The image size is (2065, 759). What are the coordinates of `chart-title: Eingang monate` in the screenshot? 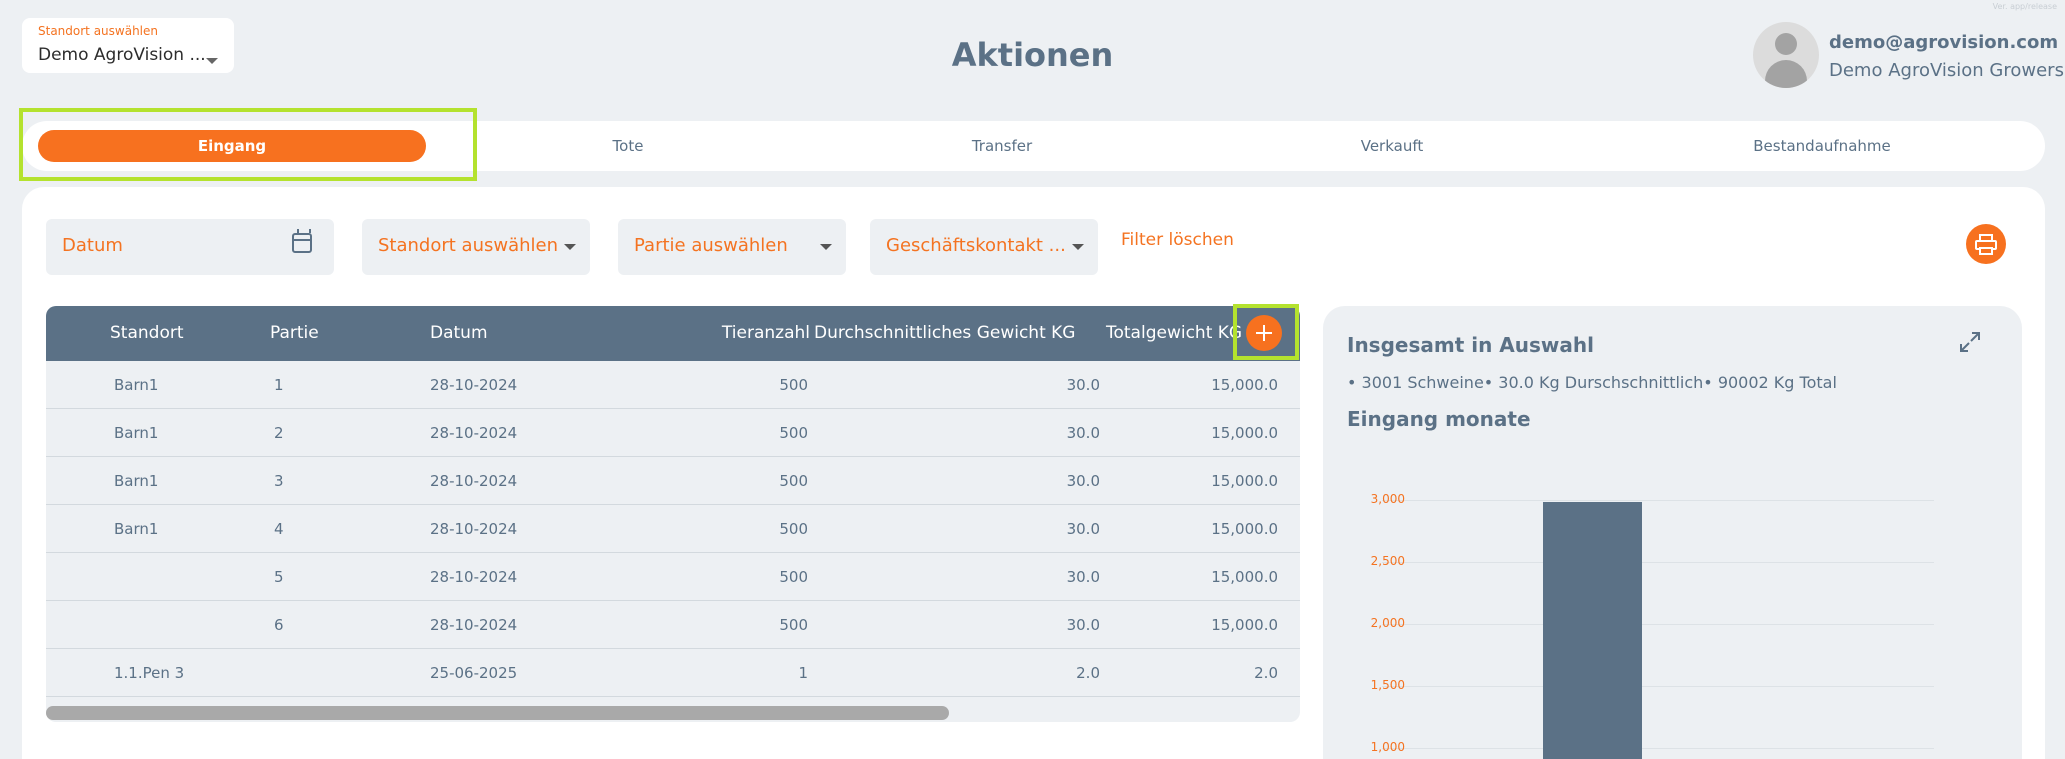 It's located at (1439, 419).